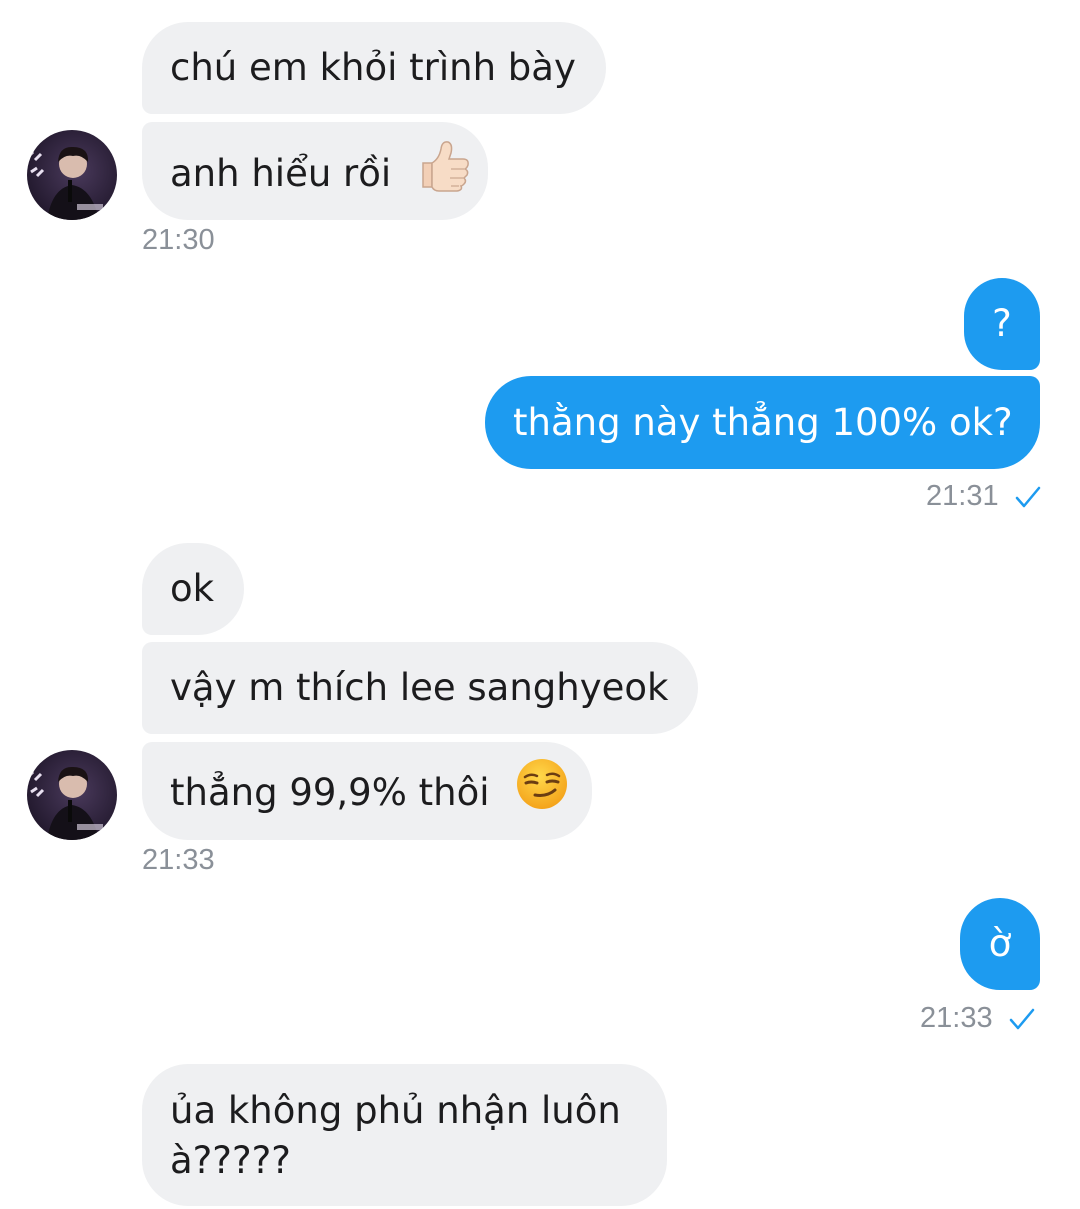 This screenshot has height=1209, width=1080. What do you see at coordinates (542, 790) in the screenshot?
I see `smirking-face-icon` at bounding box center [542, 790].